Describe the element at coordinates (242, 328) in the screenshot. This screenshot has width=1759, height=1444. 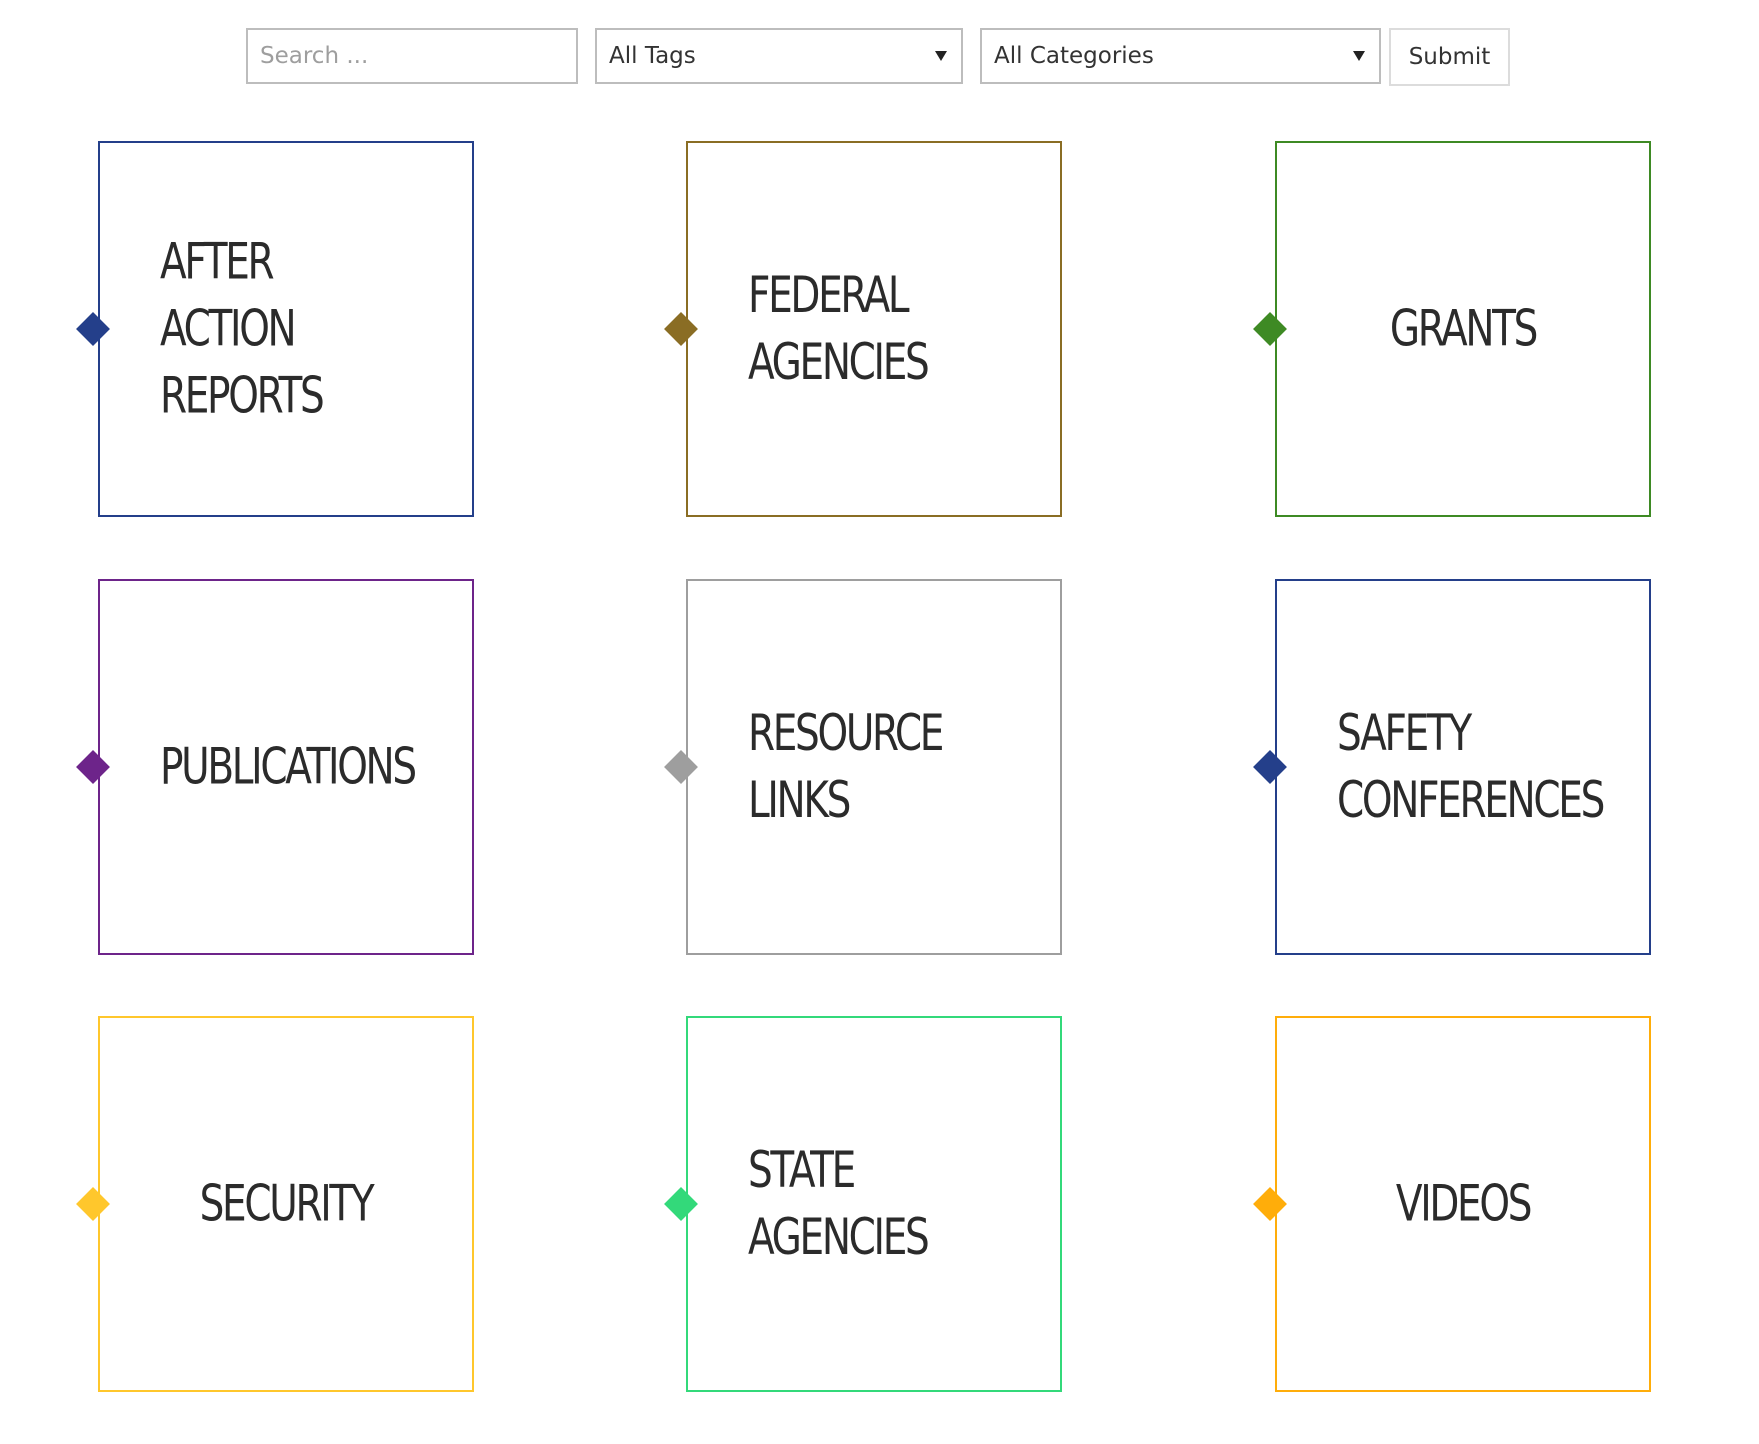
I see `tile-label: AFTER ACTION REPORTS` at that location.